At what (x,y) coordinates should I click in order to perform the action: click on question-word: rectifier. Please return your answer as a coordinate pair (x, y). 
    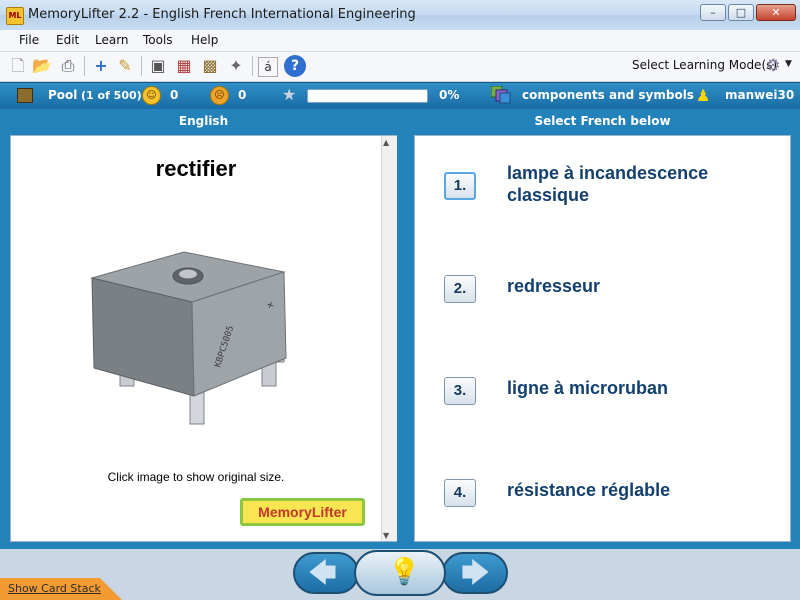
    Looking at the image, I should click on (196, 168).